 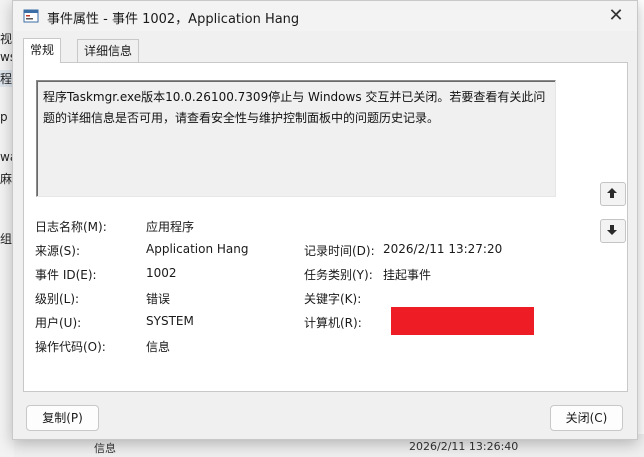 What do you see at coordinates (105, 448) in the screenshot?
I see `background-row-level: 信息` at bounding box center [105, 448].